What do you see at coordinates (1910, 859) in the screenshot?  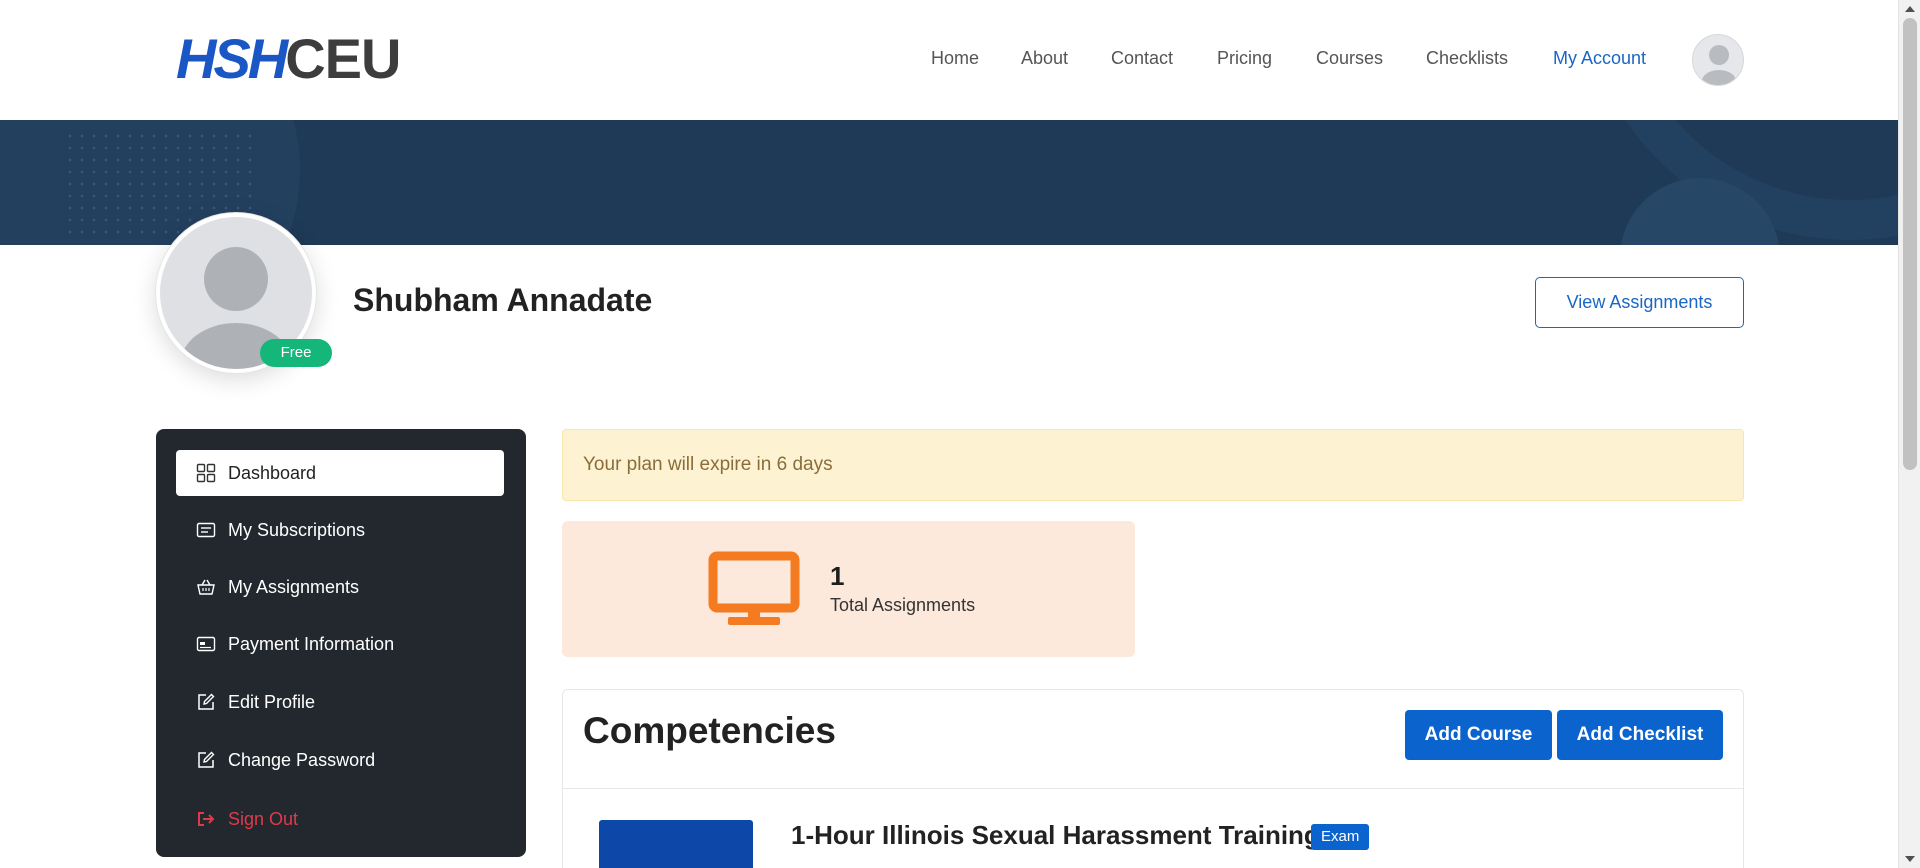 I see `scroll-down-arrow-icon` at bounding box center [1910, 859].